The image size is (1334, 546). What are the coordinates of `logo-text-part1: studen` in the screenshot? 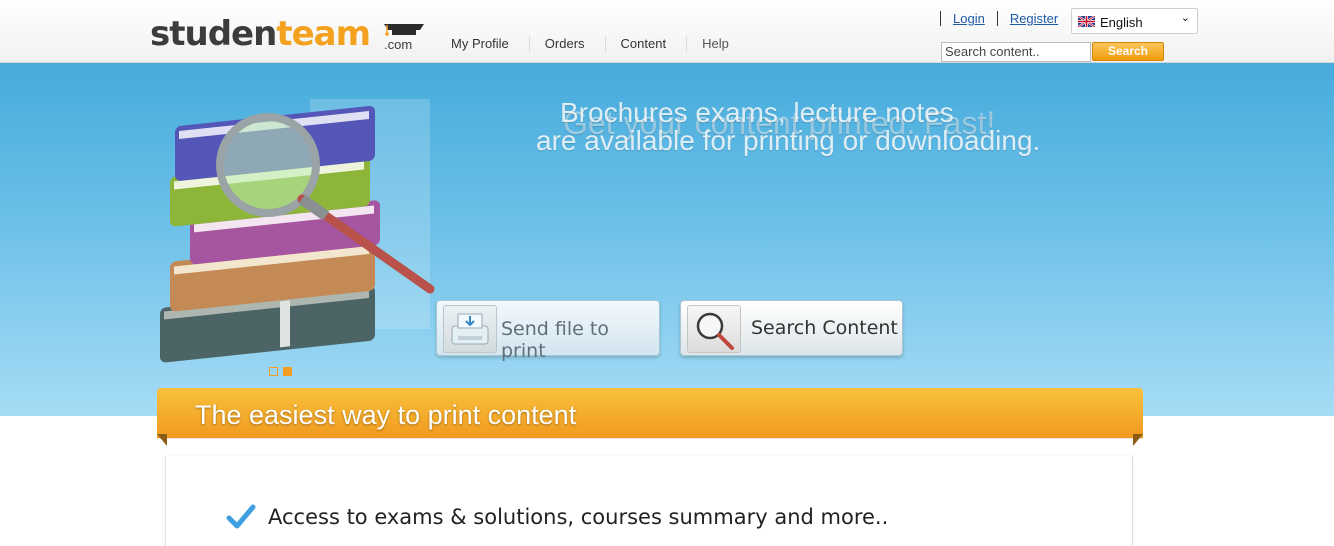 It's located at (213, 34).